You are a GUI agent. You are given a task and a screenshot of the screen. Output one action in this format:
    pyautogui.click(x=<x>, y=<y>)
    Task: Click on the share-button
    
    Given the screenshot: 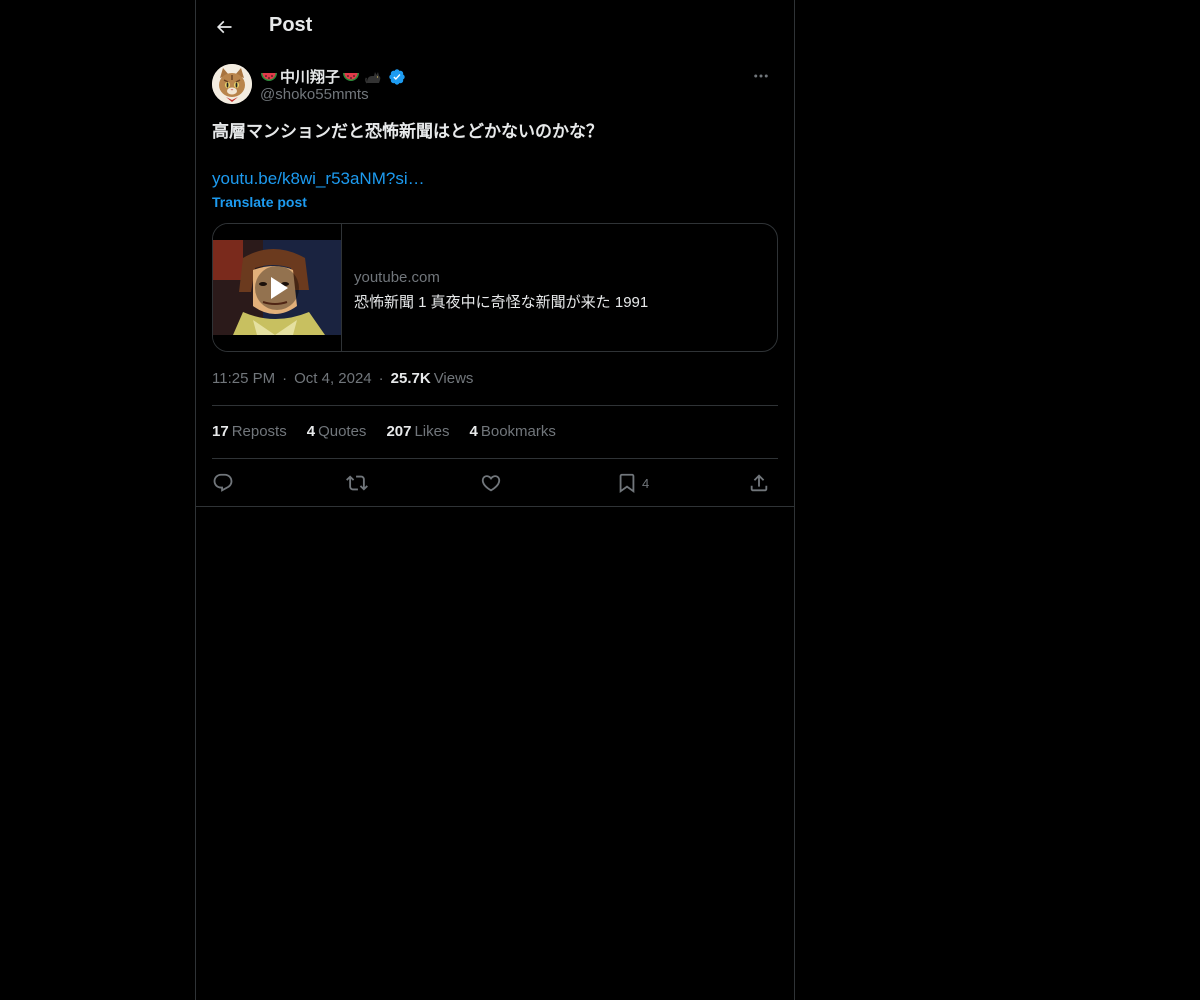 What is the action you would take?
    pyautogui.click(x=759, y=483)
    